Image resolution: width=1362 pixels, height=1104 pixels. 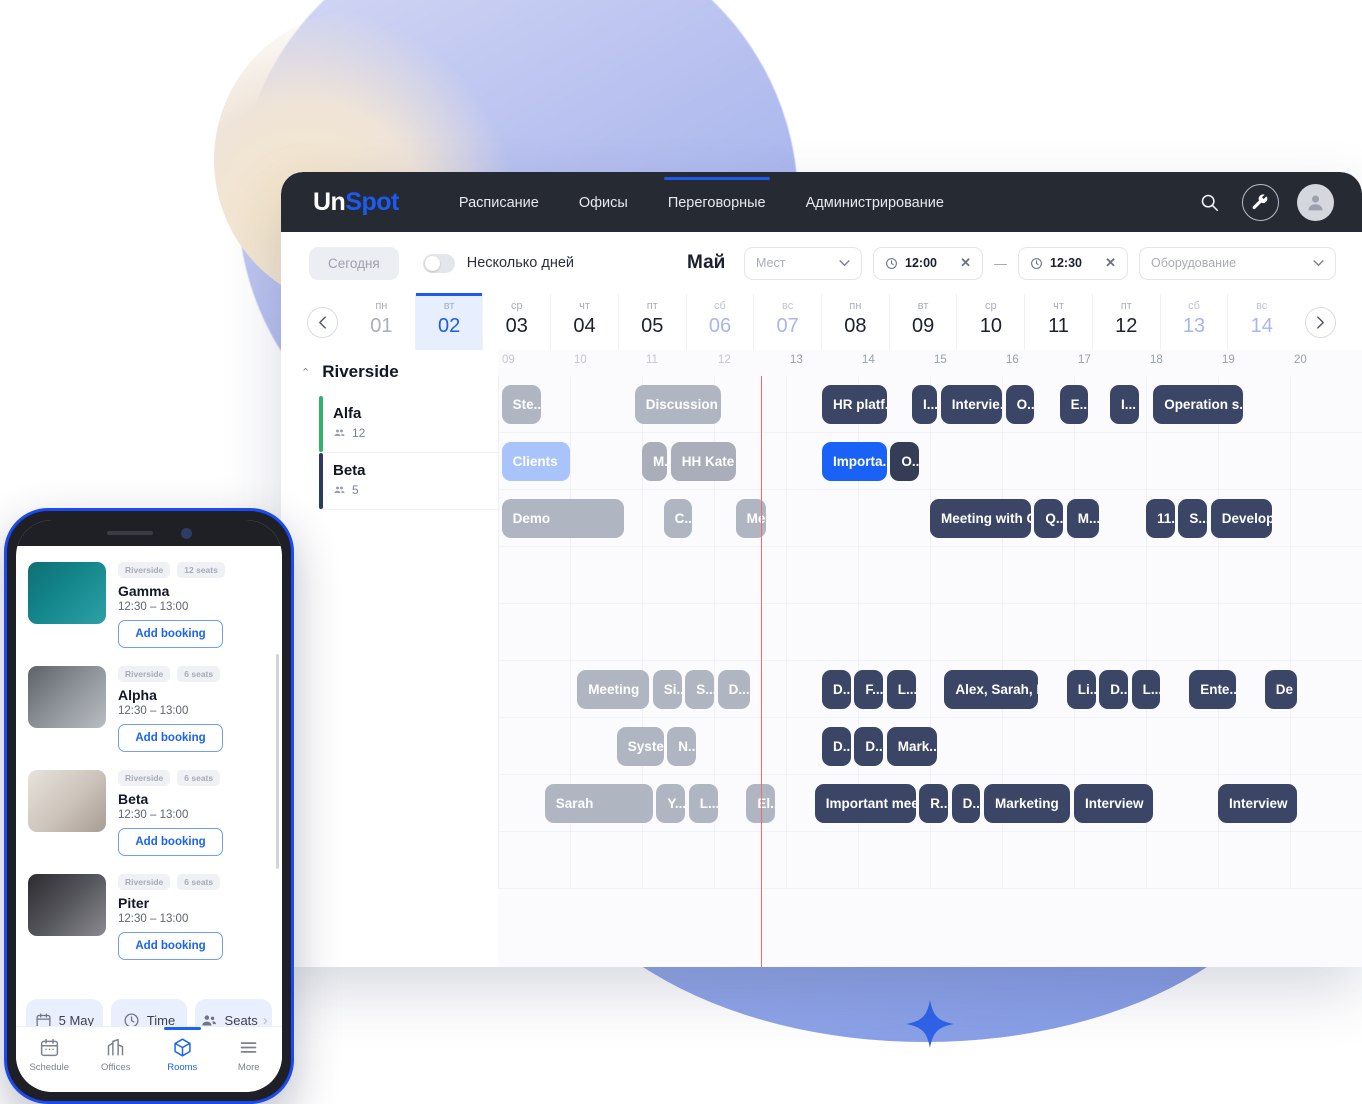 What do you see at coordinates (1209, 202) in the screenshot?
I see `search-icon` at bounding box center [1209, 202].